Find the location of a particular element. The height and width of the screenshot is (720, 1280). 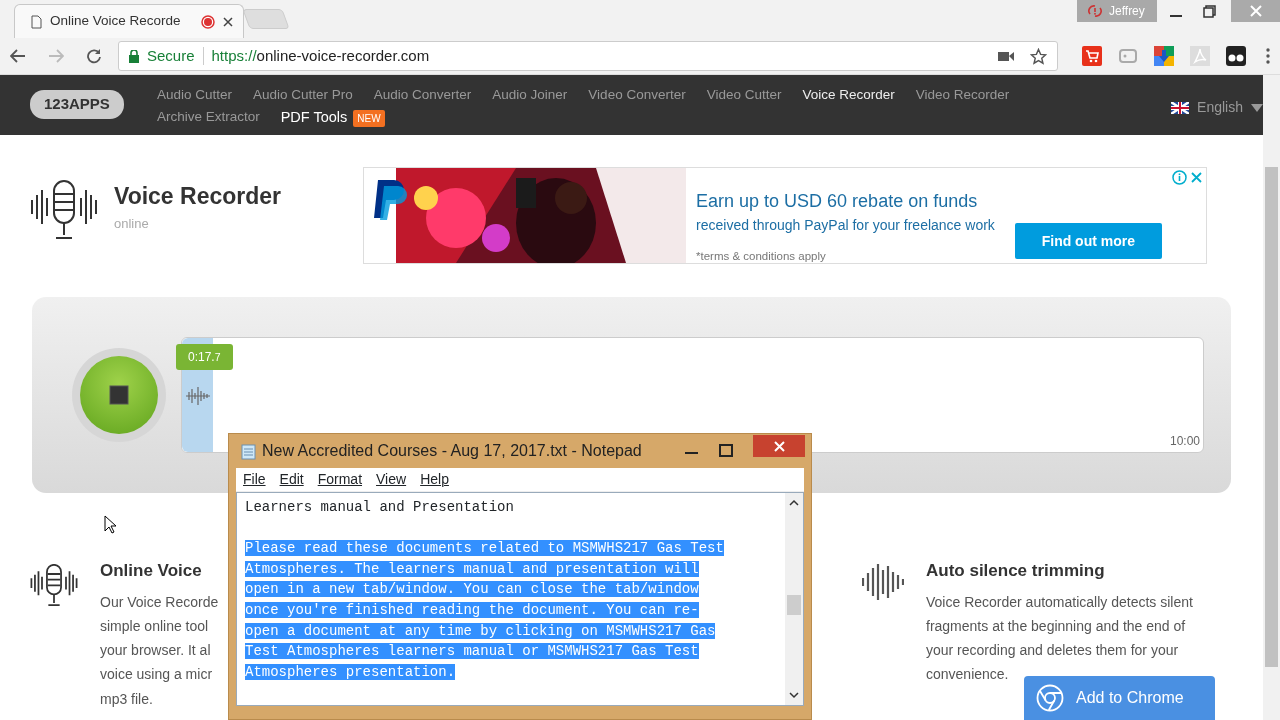

page-icon is located at coordinates (36, 21).